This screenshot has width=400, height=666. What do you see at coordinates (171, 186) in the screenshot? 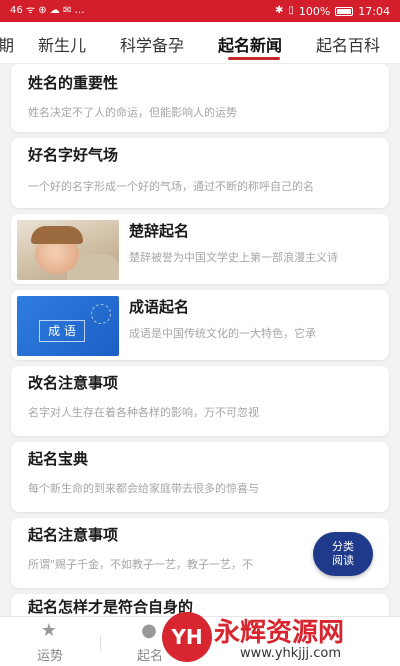
I see `article-summary: 一个好的名字形成一个好的气场，通过不断的称呼自己的名` at bounding box center [171, 186].